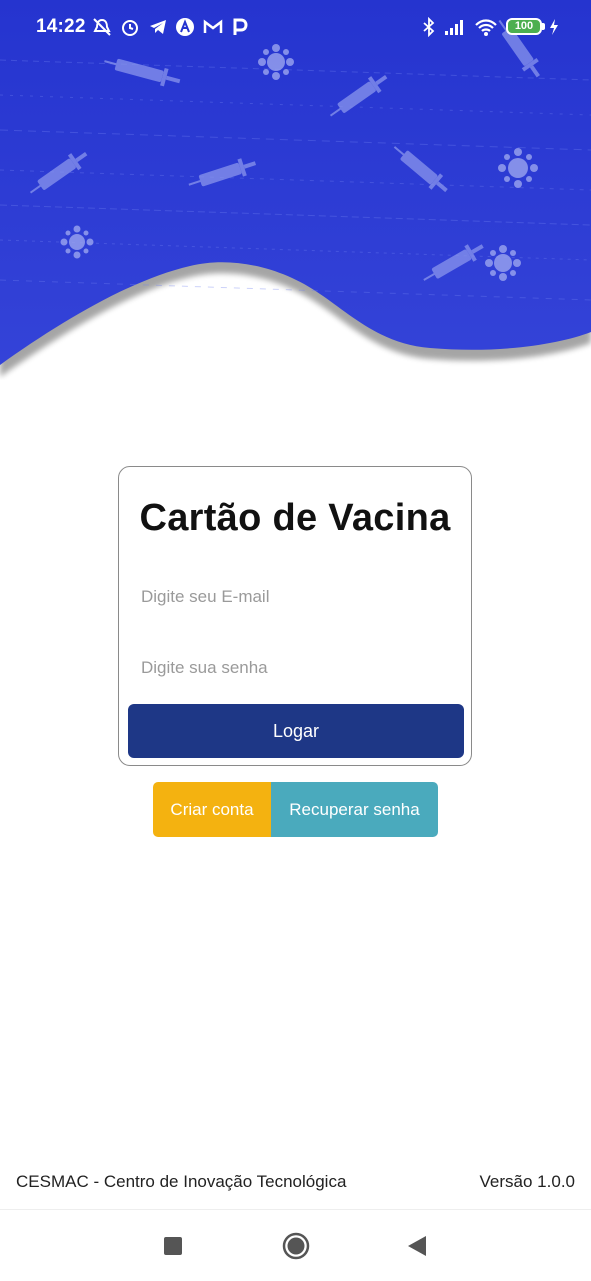 The height and width of the screenshot is (1281, 591). What do you see at coordinates (130, 27) in the screenshot?
I see `alarm-icon` at bounding box center [130, 27].